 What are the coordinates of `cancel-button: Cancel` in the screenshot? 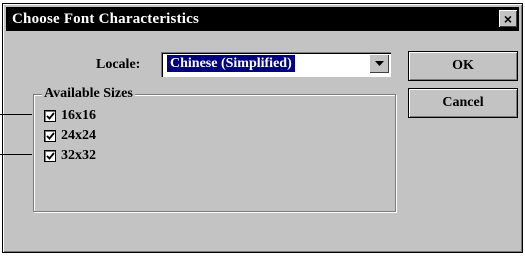 It's located at (463, 103).